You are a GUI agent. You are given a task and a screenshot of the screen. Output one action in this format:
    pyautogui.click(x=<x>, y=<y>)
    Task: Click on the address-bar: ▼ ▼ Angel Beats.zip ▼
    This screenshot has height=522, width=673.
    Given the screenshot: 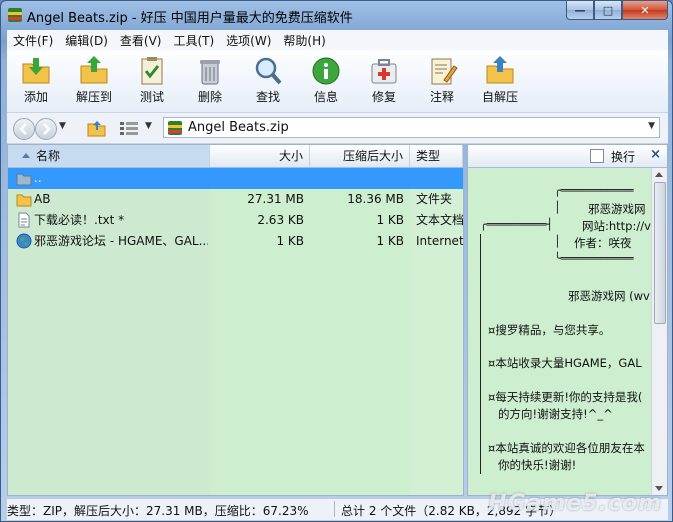 What is the action you would take?
    pyautogui.click(x=337, y=128)
    